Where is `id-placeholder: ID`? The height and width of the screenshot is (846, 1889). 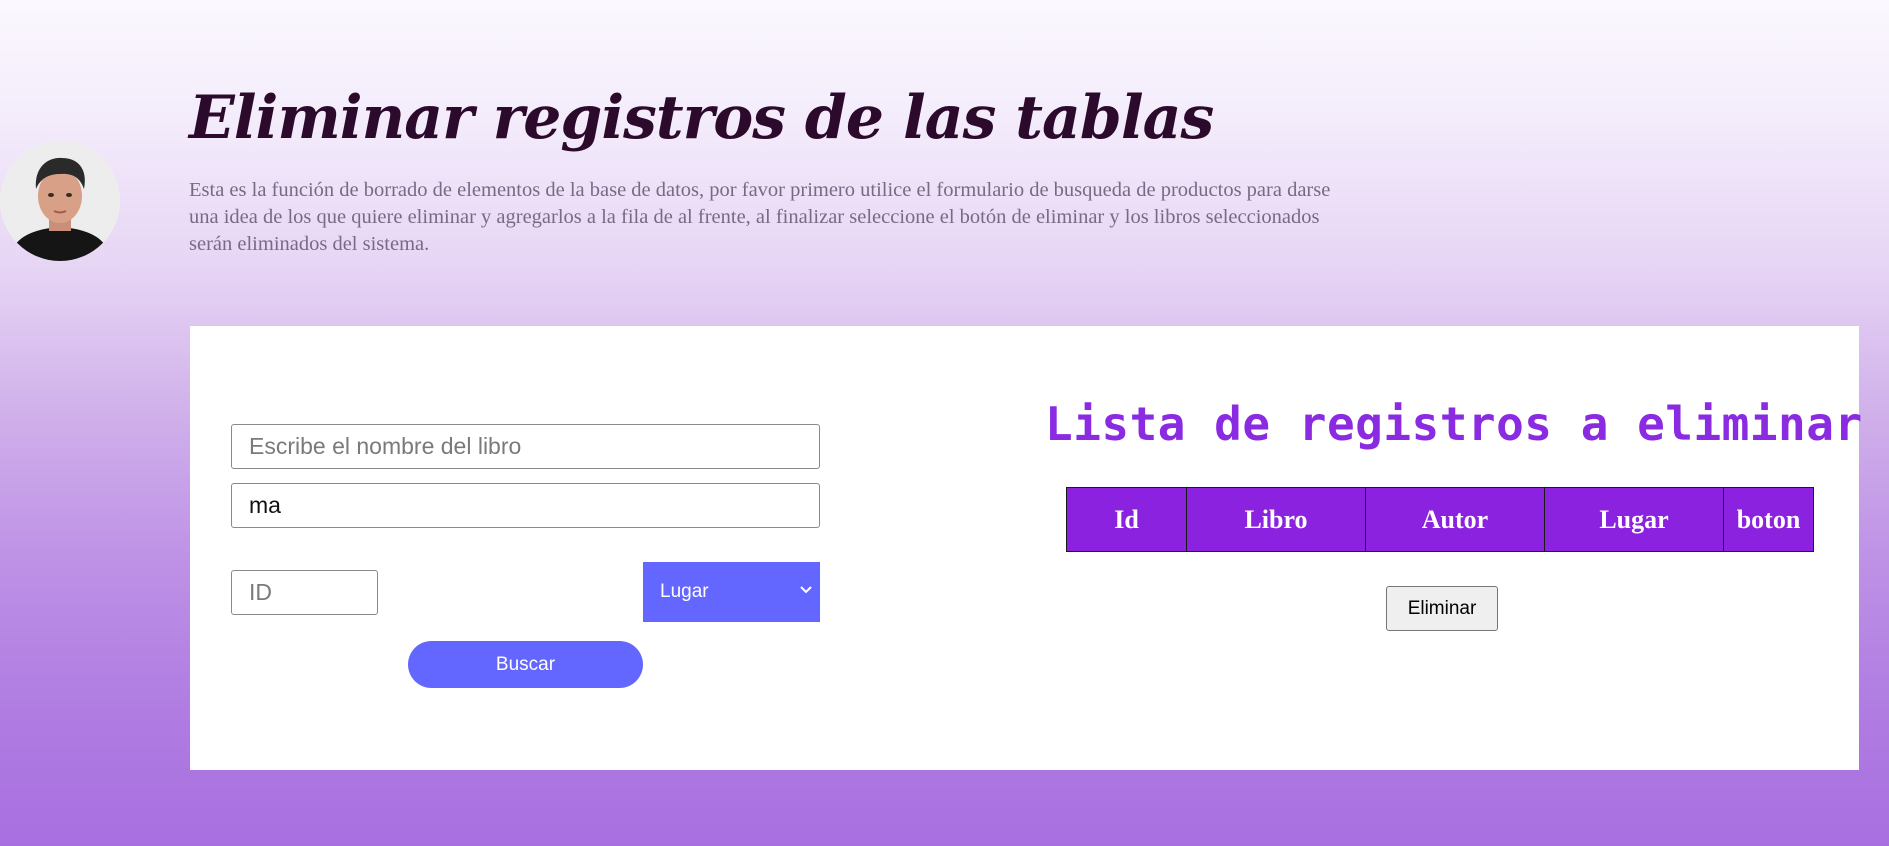
id-placeholder: ID is located at coordinates (260, 592).